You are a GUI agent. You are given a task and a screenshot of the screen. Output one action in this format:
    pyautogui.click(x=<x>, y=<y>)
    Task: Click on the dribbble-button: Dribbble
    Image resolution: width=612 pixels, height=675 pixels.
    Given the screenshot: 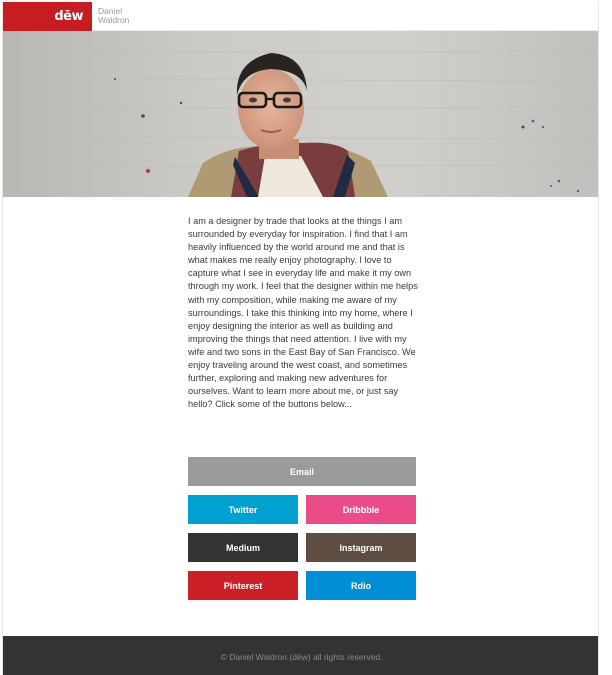 What is the action you would take?
    pyautogui.click(x=361, y=509)
    